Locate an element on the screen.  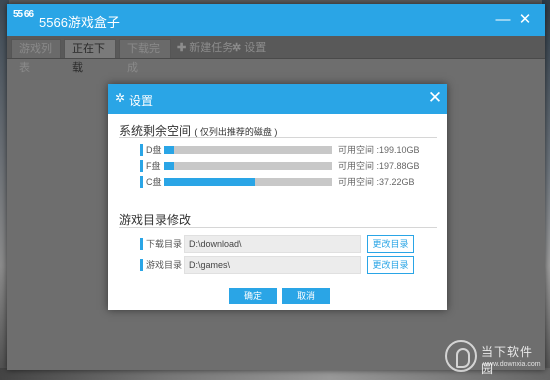
change-download-dir-button: 更改目录 is located at coordinates (390, 244).